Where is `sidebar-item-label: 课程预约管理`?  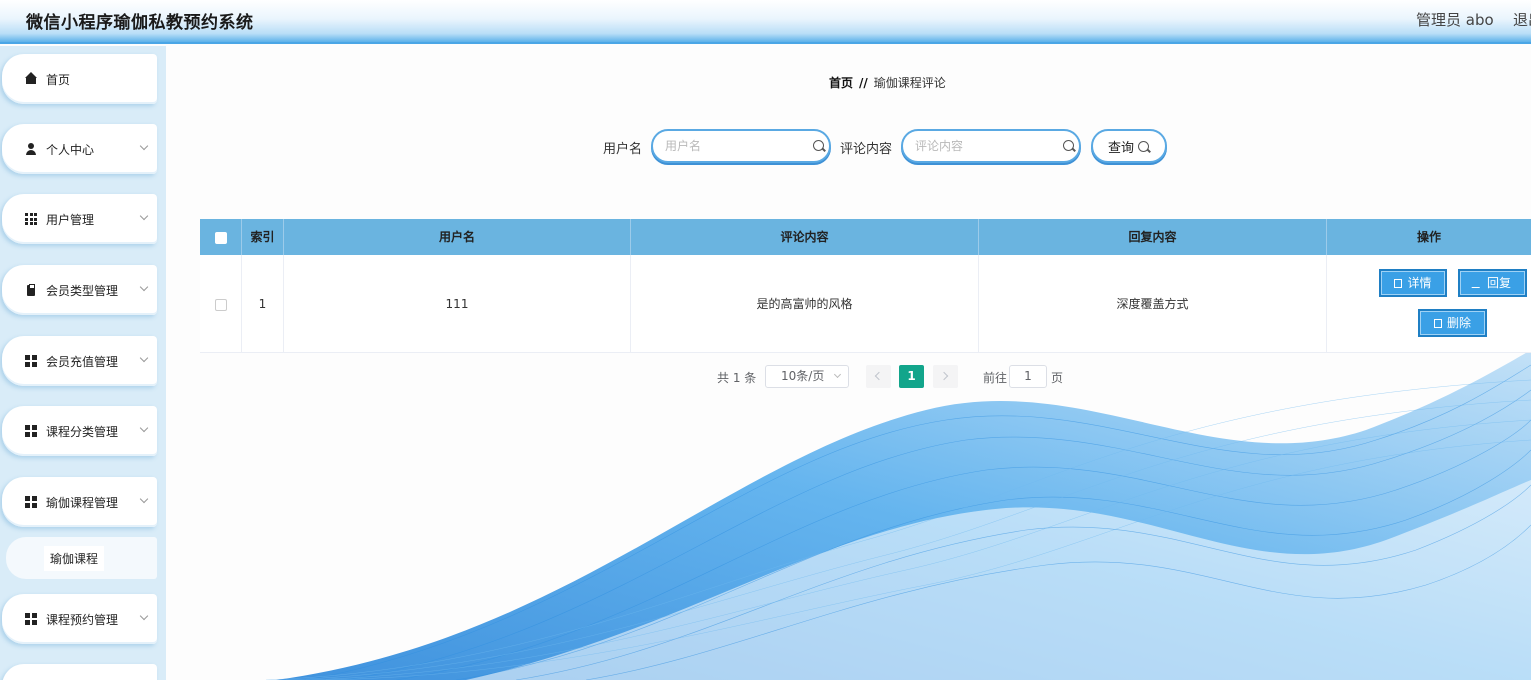 sidebar-item-label: 课程预约管理 is located at coordinates (82, 619).